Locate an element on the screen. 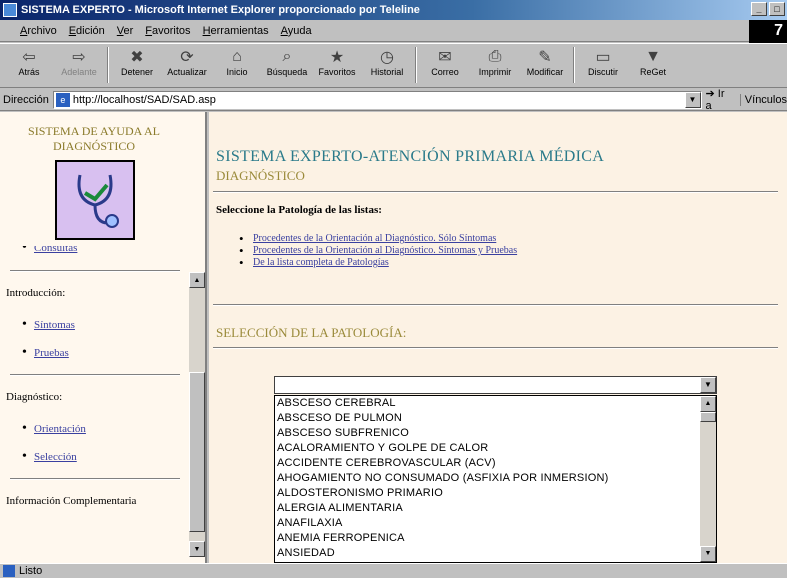  address-label: Dirección is located at coordinates (26, 99).